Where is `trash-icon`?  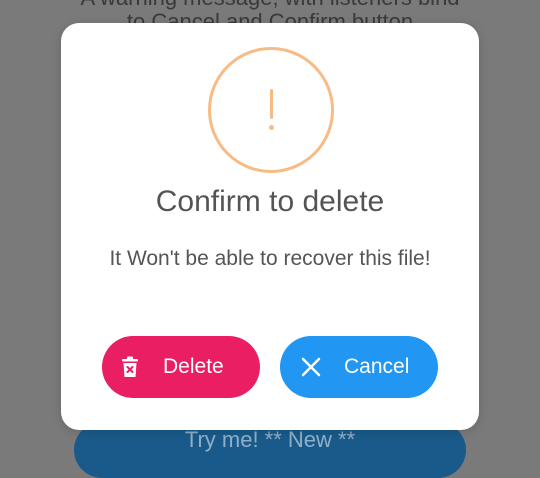
trash-icon is located at coordinates (130, 367).